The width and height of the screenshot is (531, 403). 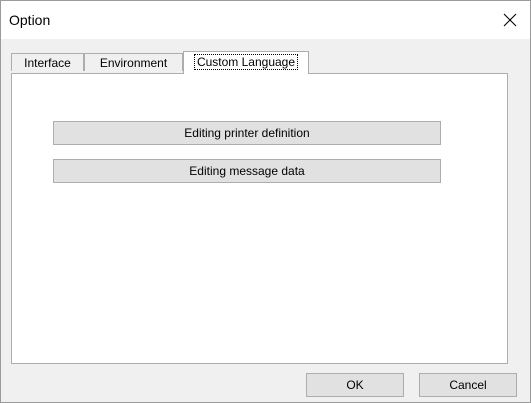 What do you see at coordinates (468, 385) in the screenshot?
I see `cancel-button: Cancel` at bounding box center [468, 385].